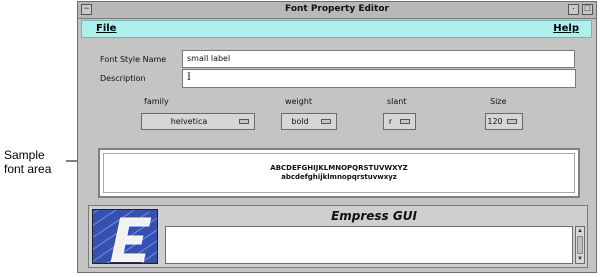  I want to click on slant-value: r, so click(390, 121).